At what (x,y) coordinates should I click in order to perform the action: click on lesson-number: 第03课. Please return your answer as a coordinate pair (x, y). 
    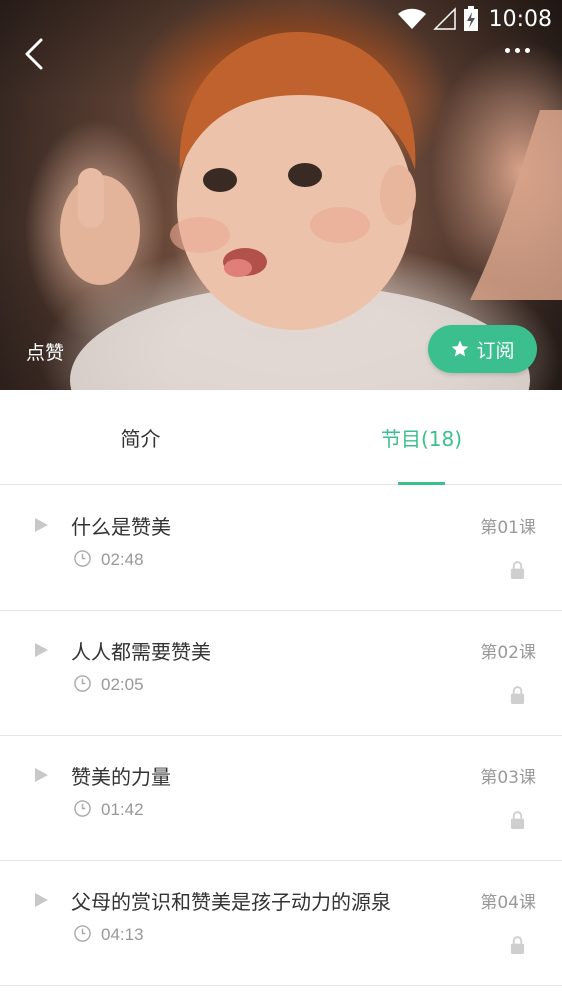
    Looking at the image, I should click on (508, 778).